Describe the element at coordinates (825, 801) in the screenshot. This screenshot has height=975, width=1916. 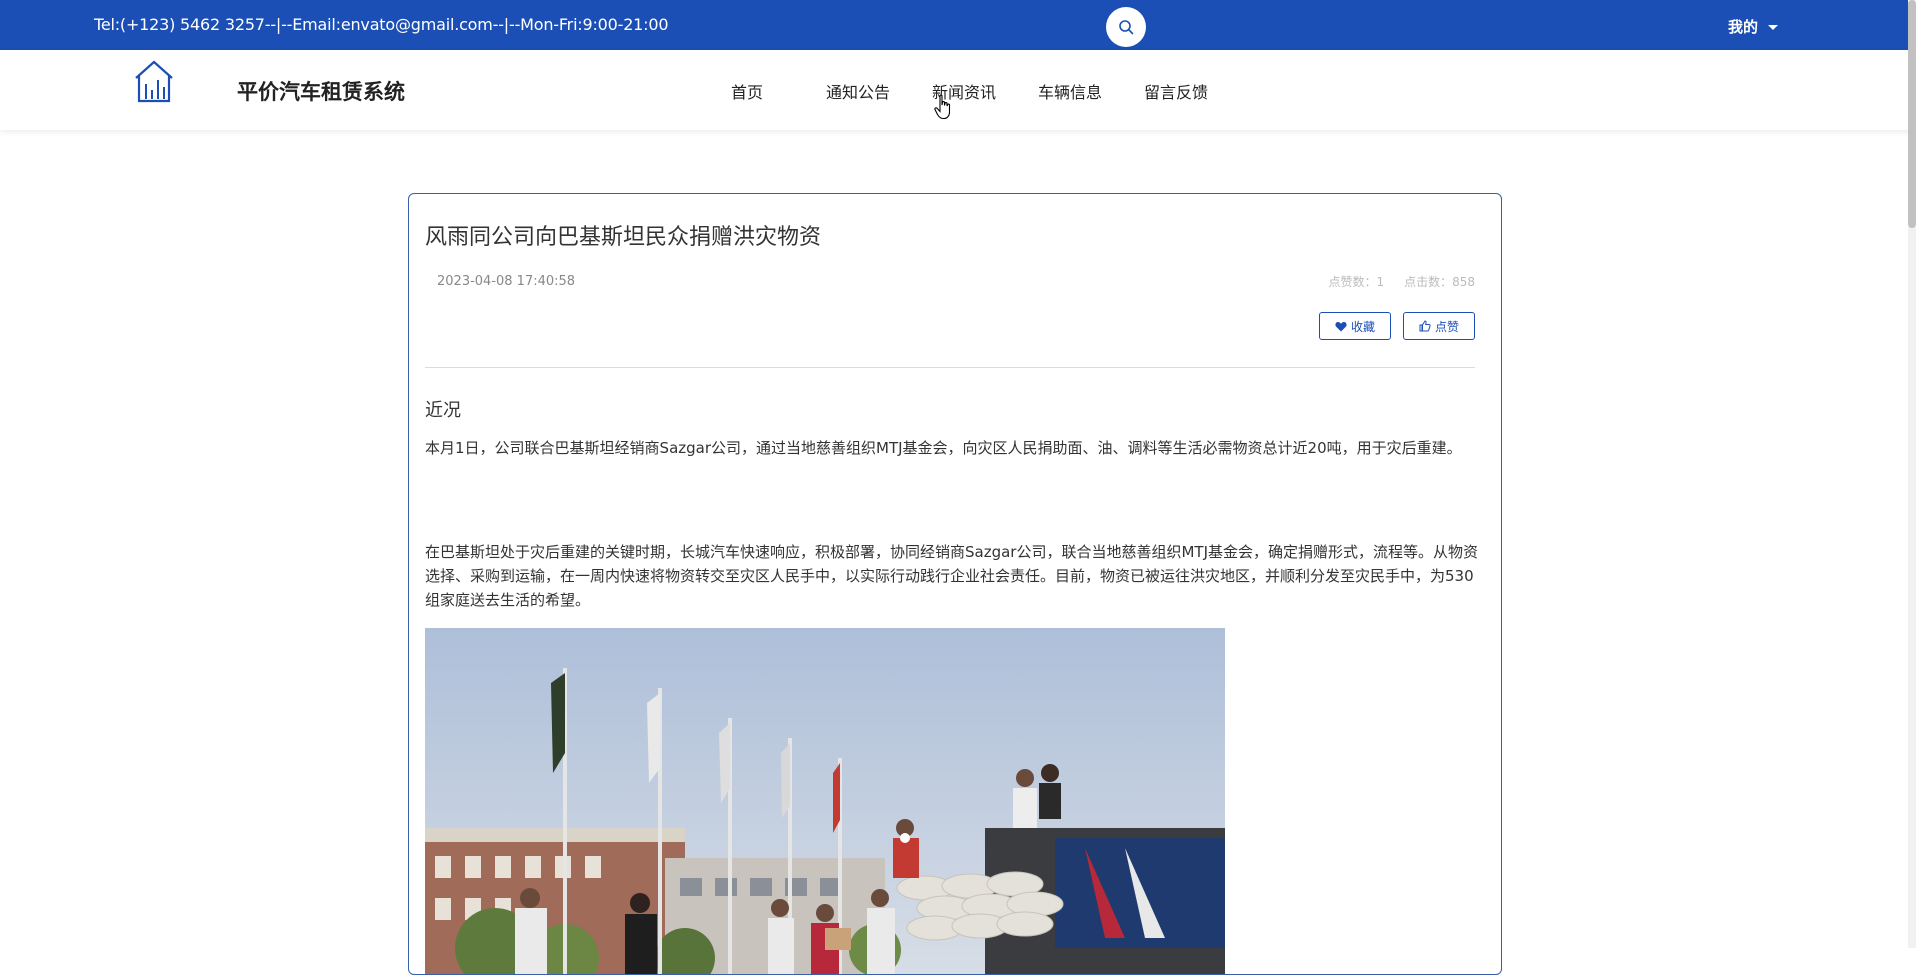
I see `article-photo` at that location.